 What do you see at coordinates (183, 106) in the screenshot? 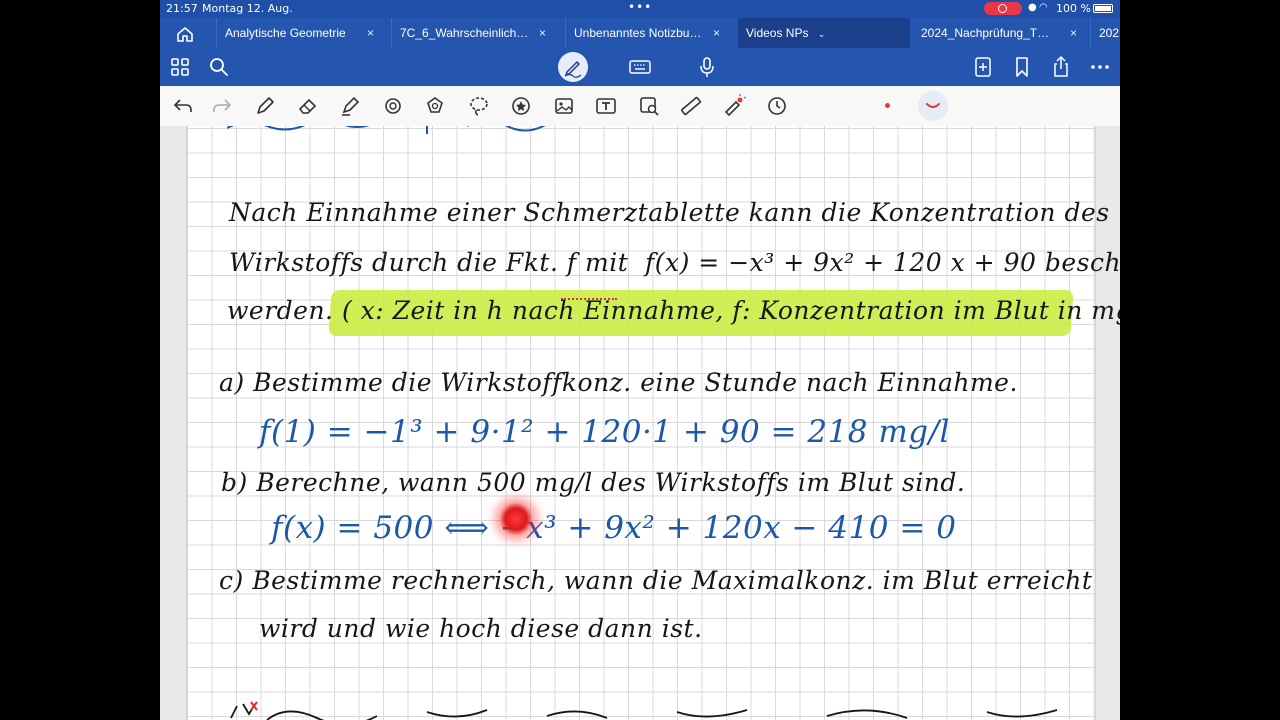
I see `undo-icon` at bounding box center [183, 106].